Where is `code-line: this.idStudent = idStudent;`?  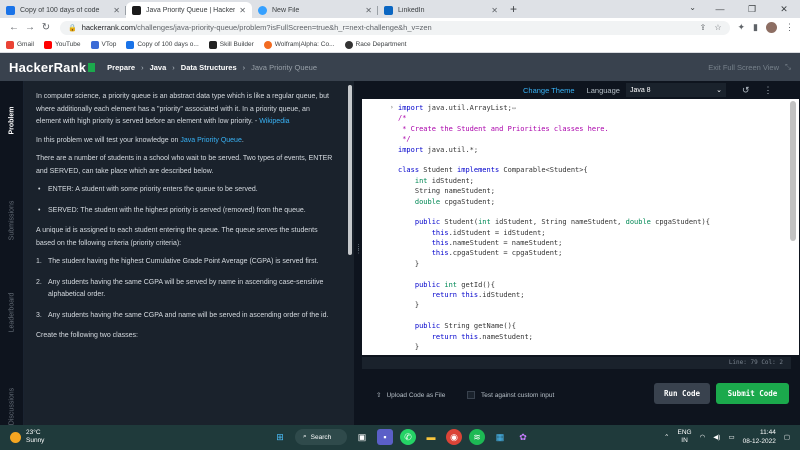 code-line: this.idStudent = idStudent; is located at coordinates (488, 232).